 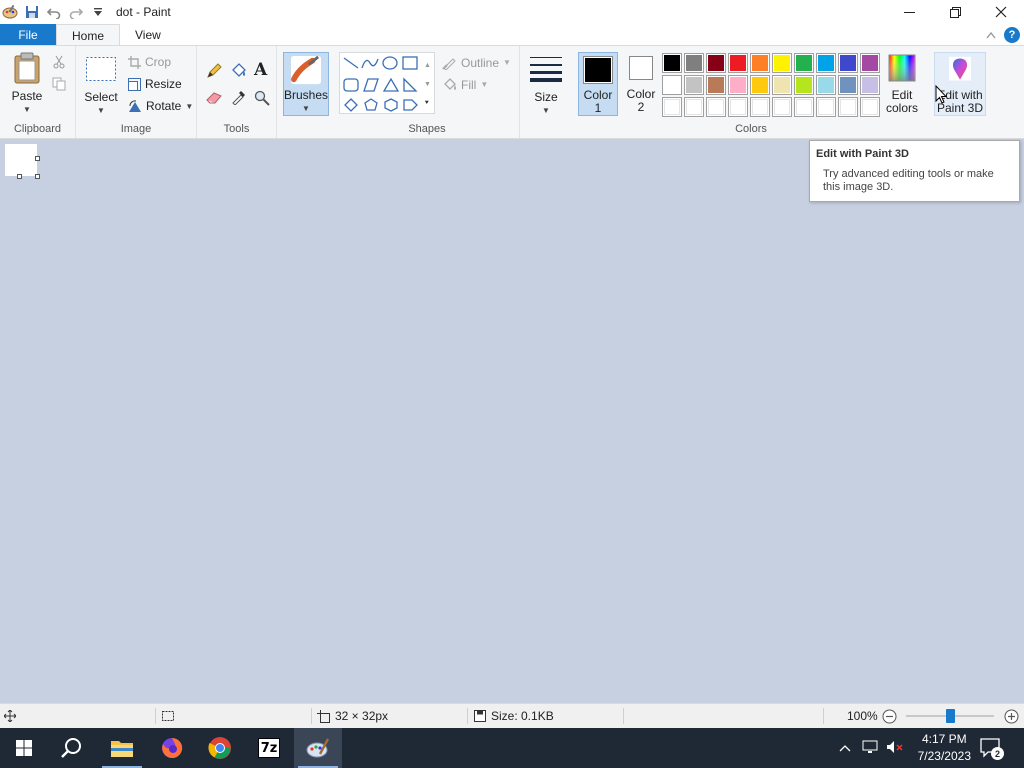 I want to click on color2-label-line2: 2, so click(x=641, y=107).